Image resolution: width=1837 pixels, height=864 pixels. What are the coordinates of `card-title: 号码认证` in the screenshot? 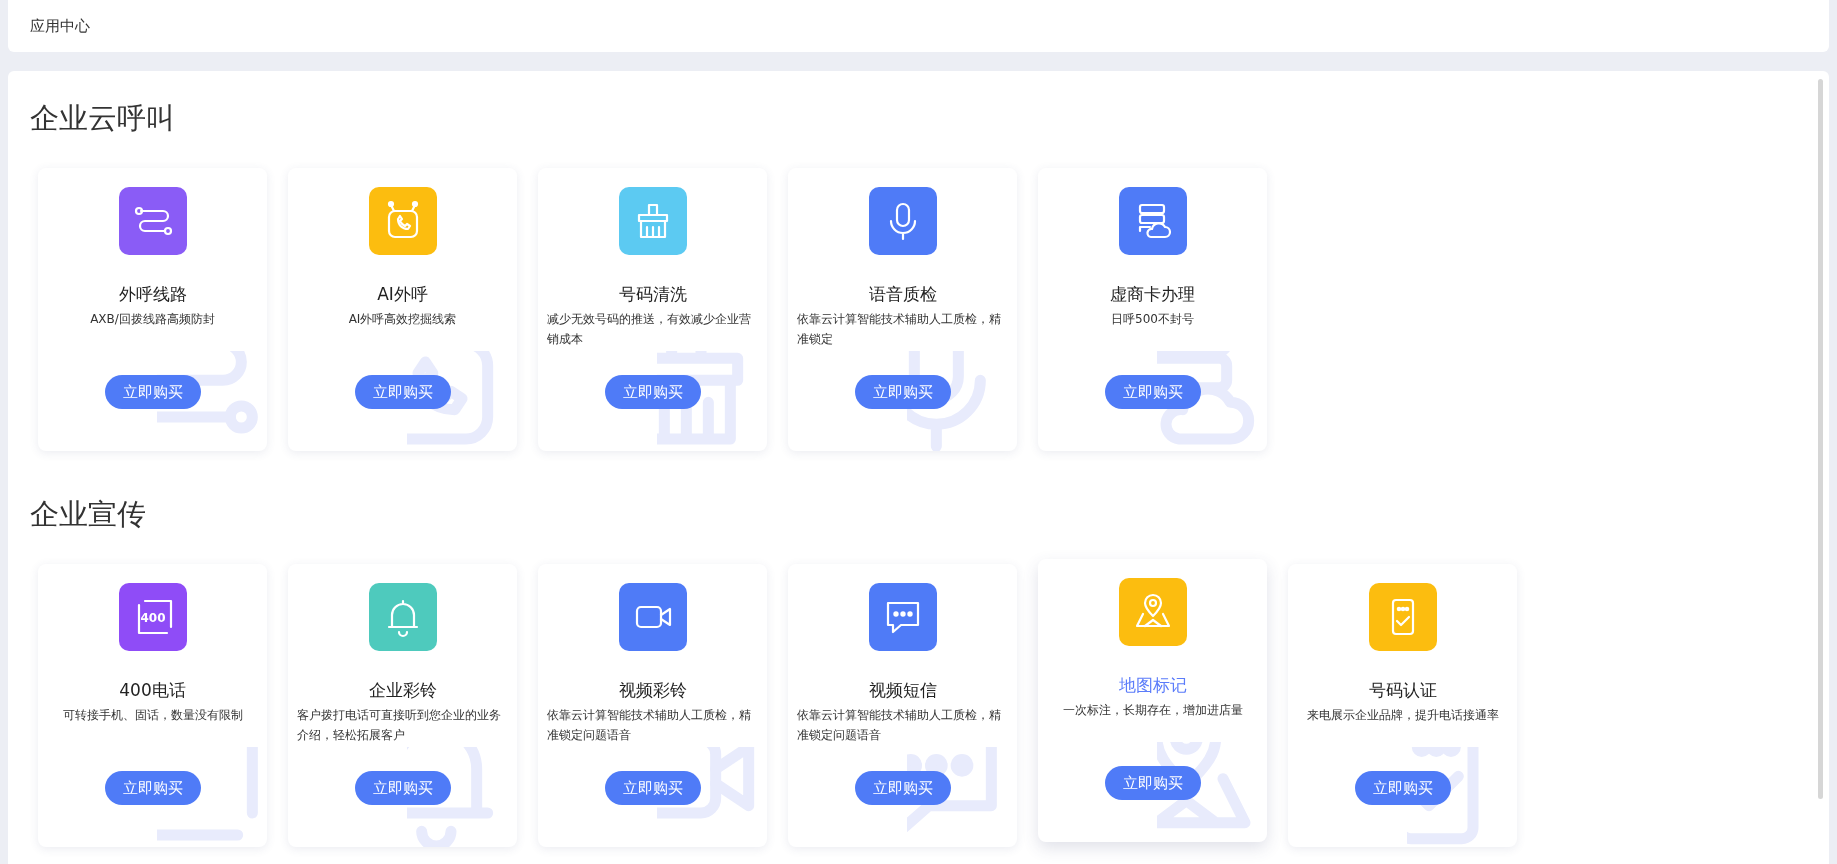 It's located at (1402, 690).